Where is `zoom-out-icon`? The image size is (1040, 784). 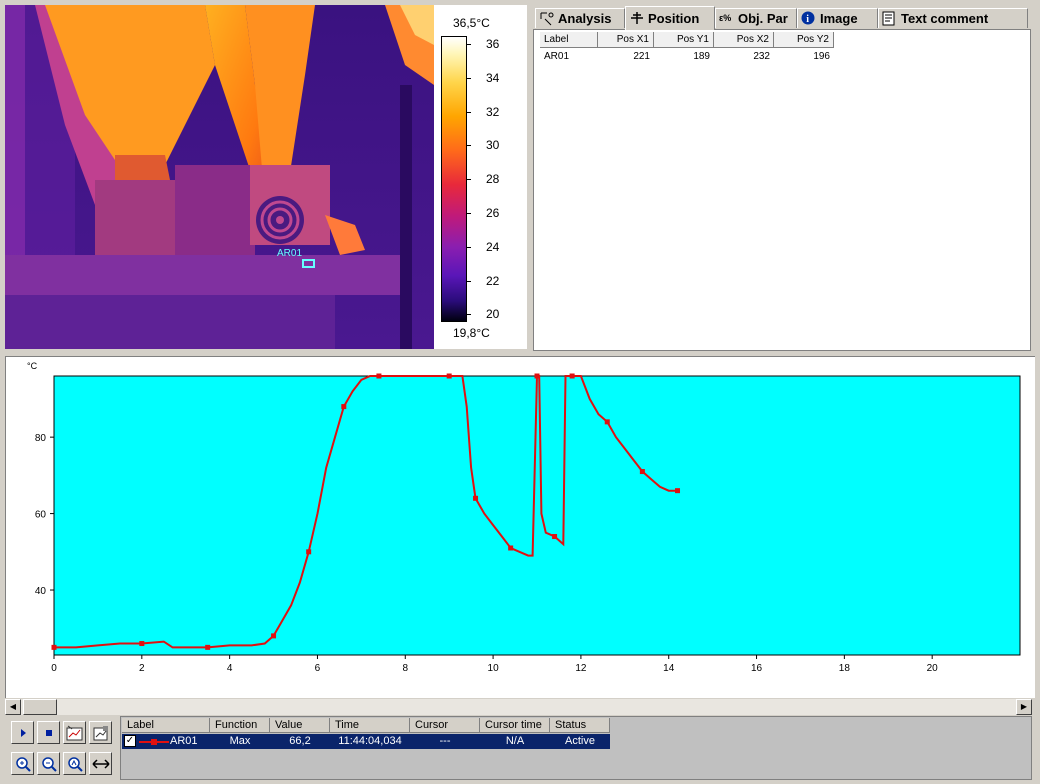
zoom-out-icon is located at coordinates (49, 764).